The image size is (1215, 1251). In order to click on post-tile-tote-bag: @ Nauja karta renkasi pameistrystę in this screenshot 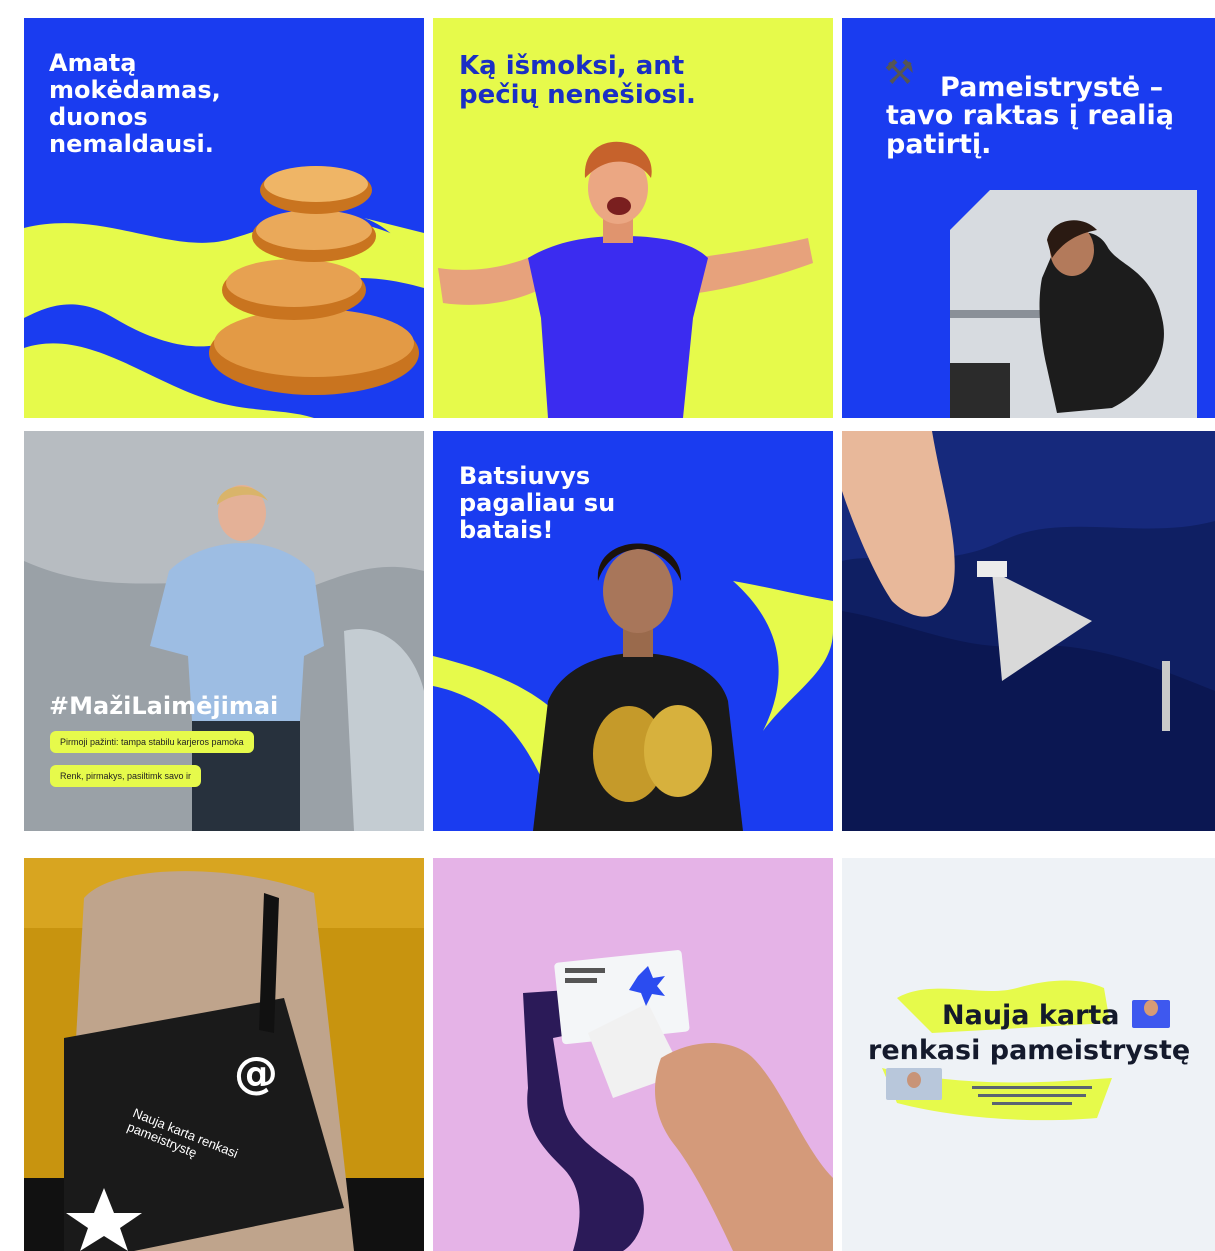, I will do `click(224, 1054)`.